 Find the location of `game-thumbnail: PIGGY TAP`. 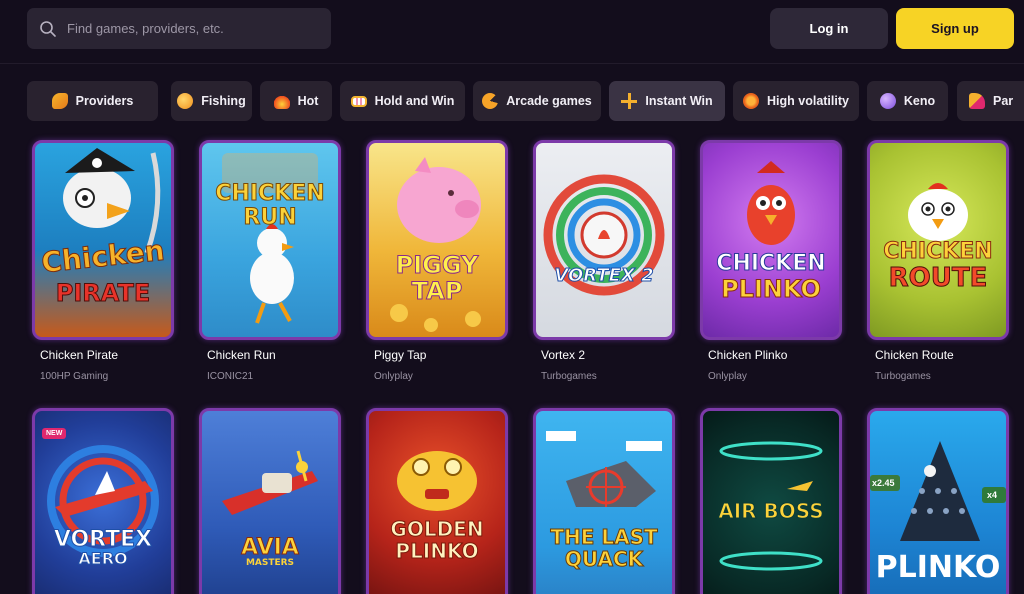

game-thumbnail: PIGGY TAP is located at coordinates (437, 240).